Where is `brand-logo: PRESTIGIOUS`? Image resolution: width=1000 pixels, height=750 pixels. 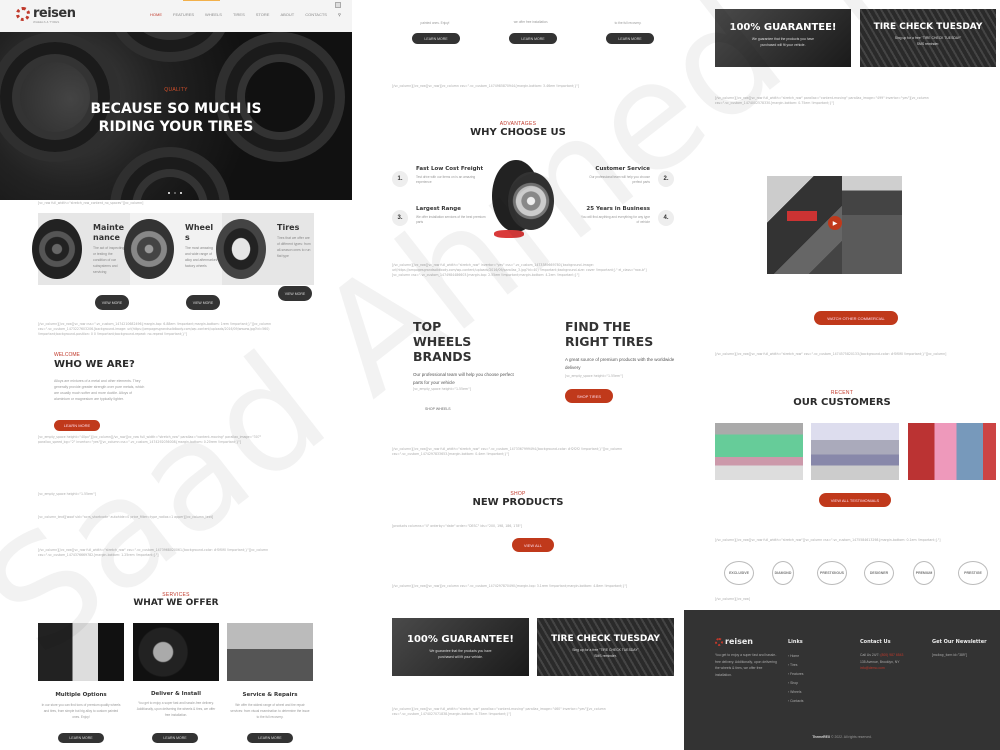
brand-logo: PRESTIGIOUS is located at coordinates (832, 573).